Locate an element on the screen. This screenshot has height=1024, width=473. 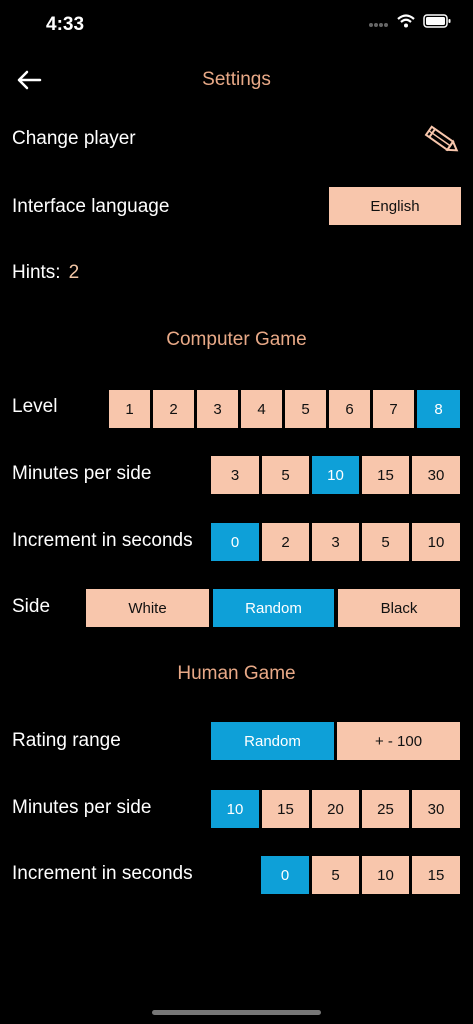
computer-increment-option-10: 10 is located at coordinates (436, 542).